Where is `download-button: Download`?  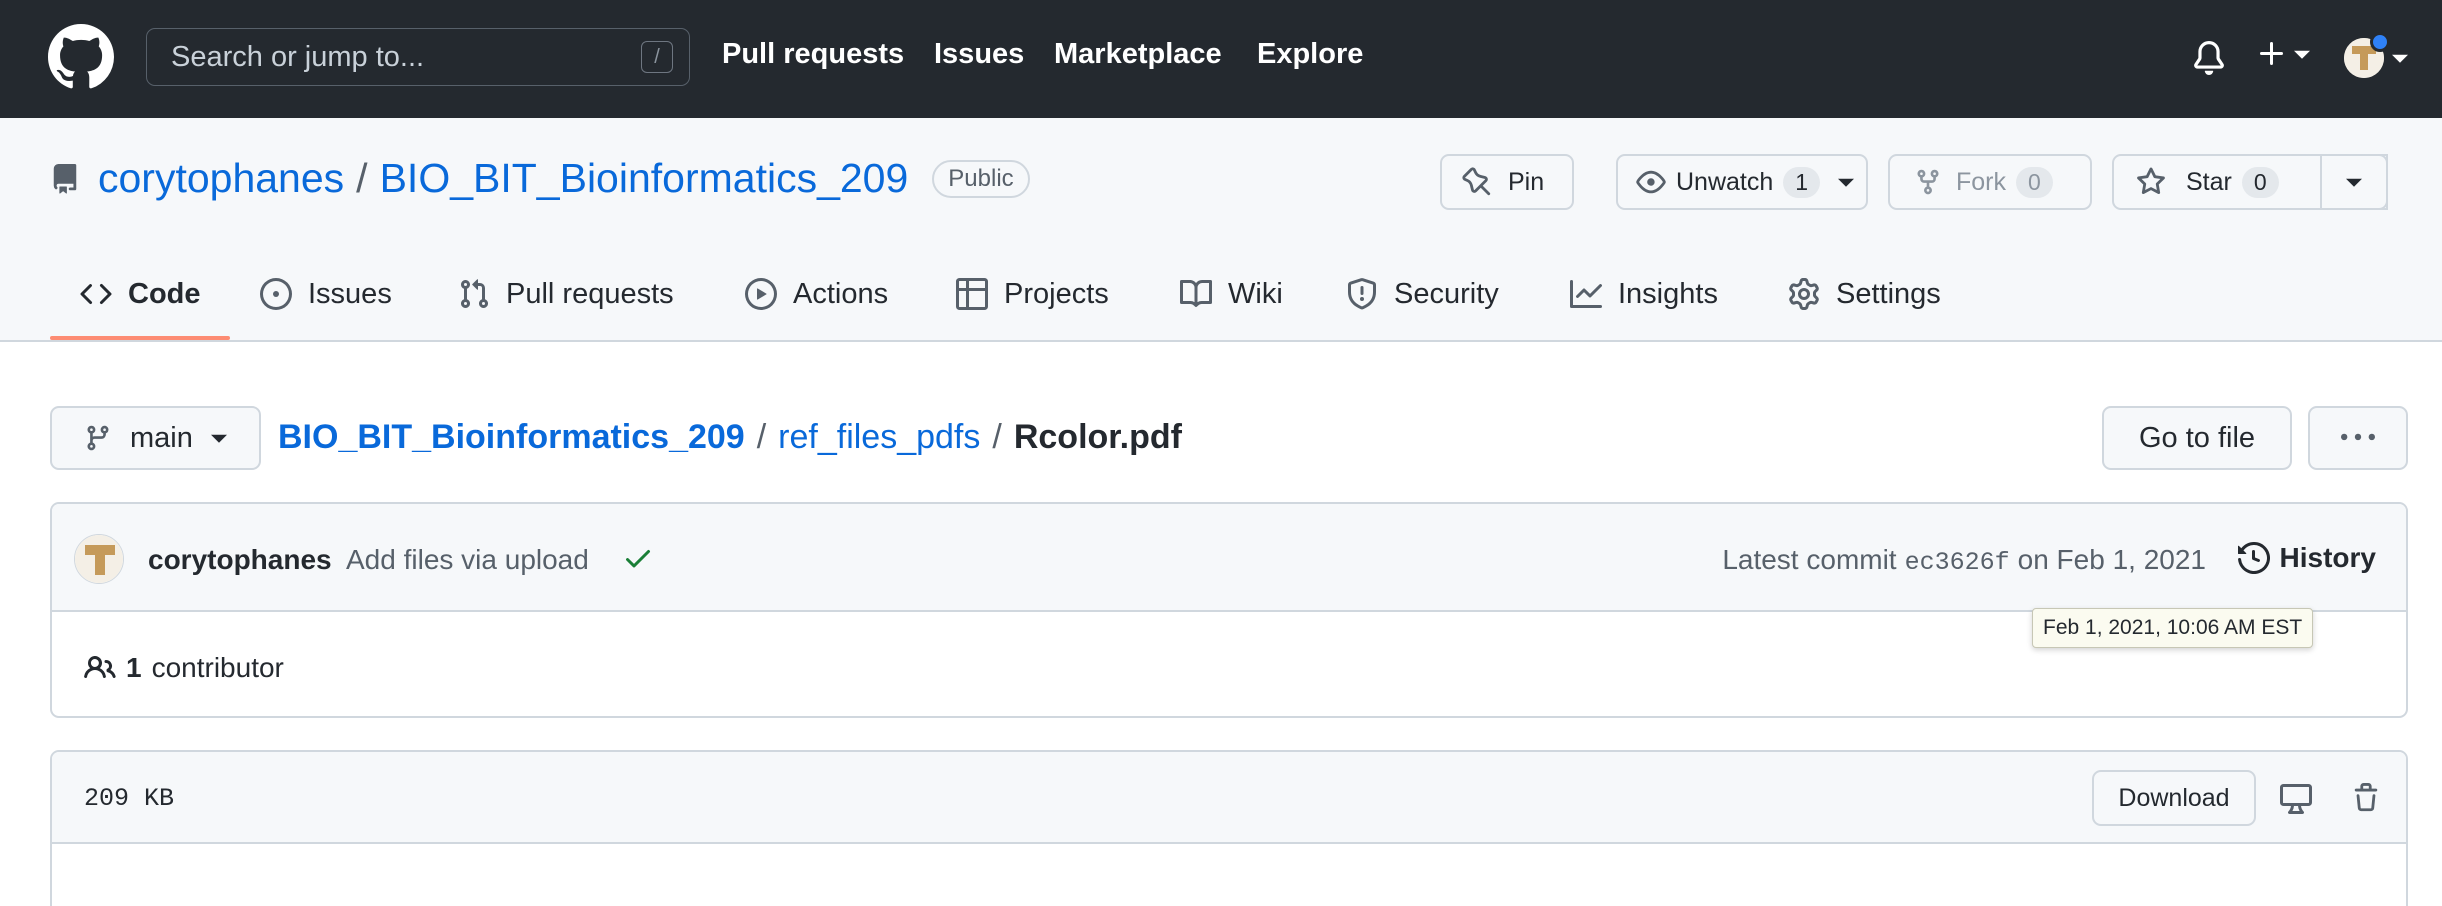 download-button: Download is located at coordinates (2174, 798).